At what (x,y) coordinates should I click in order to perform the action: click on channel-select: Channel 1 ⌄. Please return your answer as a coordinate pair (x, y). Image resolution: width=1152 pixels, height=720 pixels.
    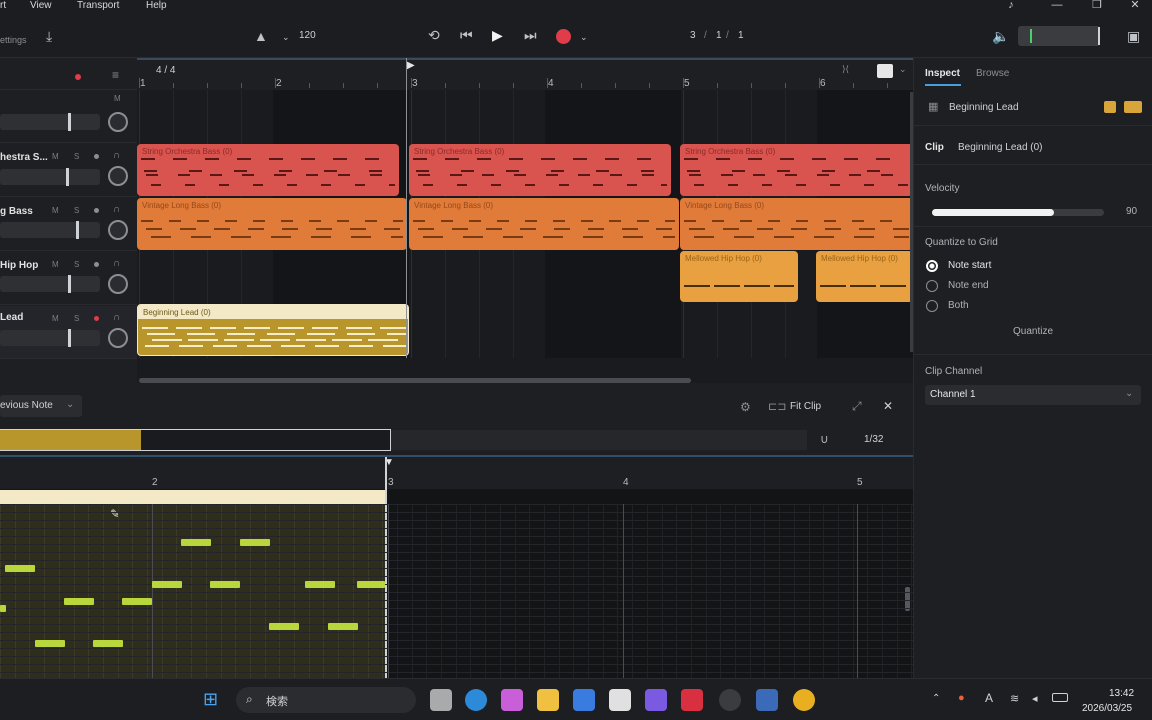
    Looking at the image, I should click on (1033, 395).